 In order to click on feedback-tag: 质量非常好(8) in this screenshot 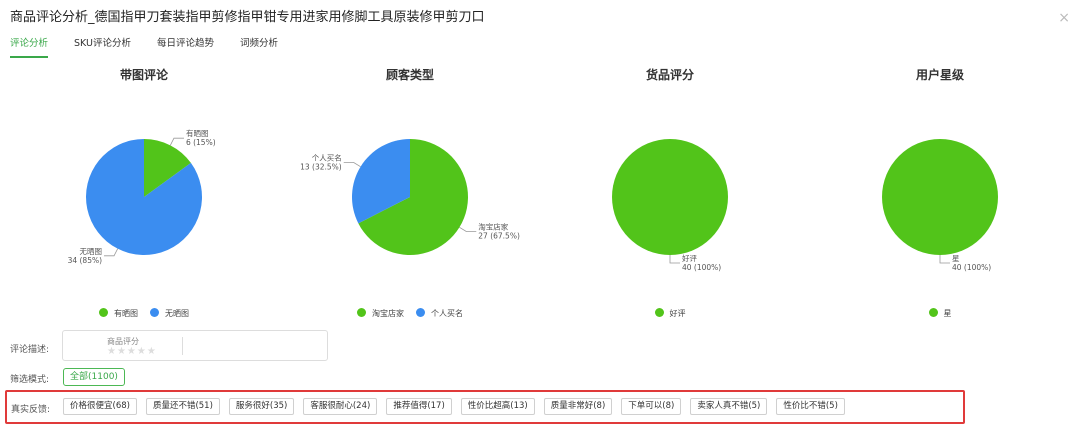, I will do `click(578, 406)`.